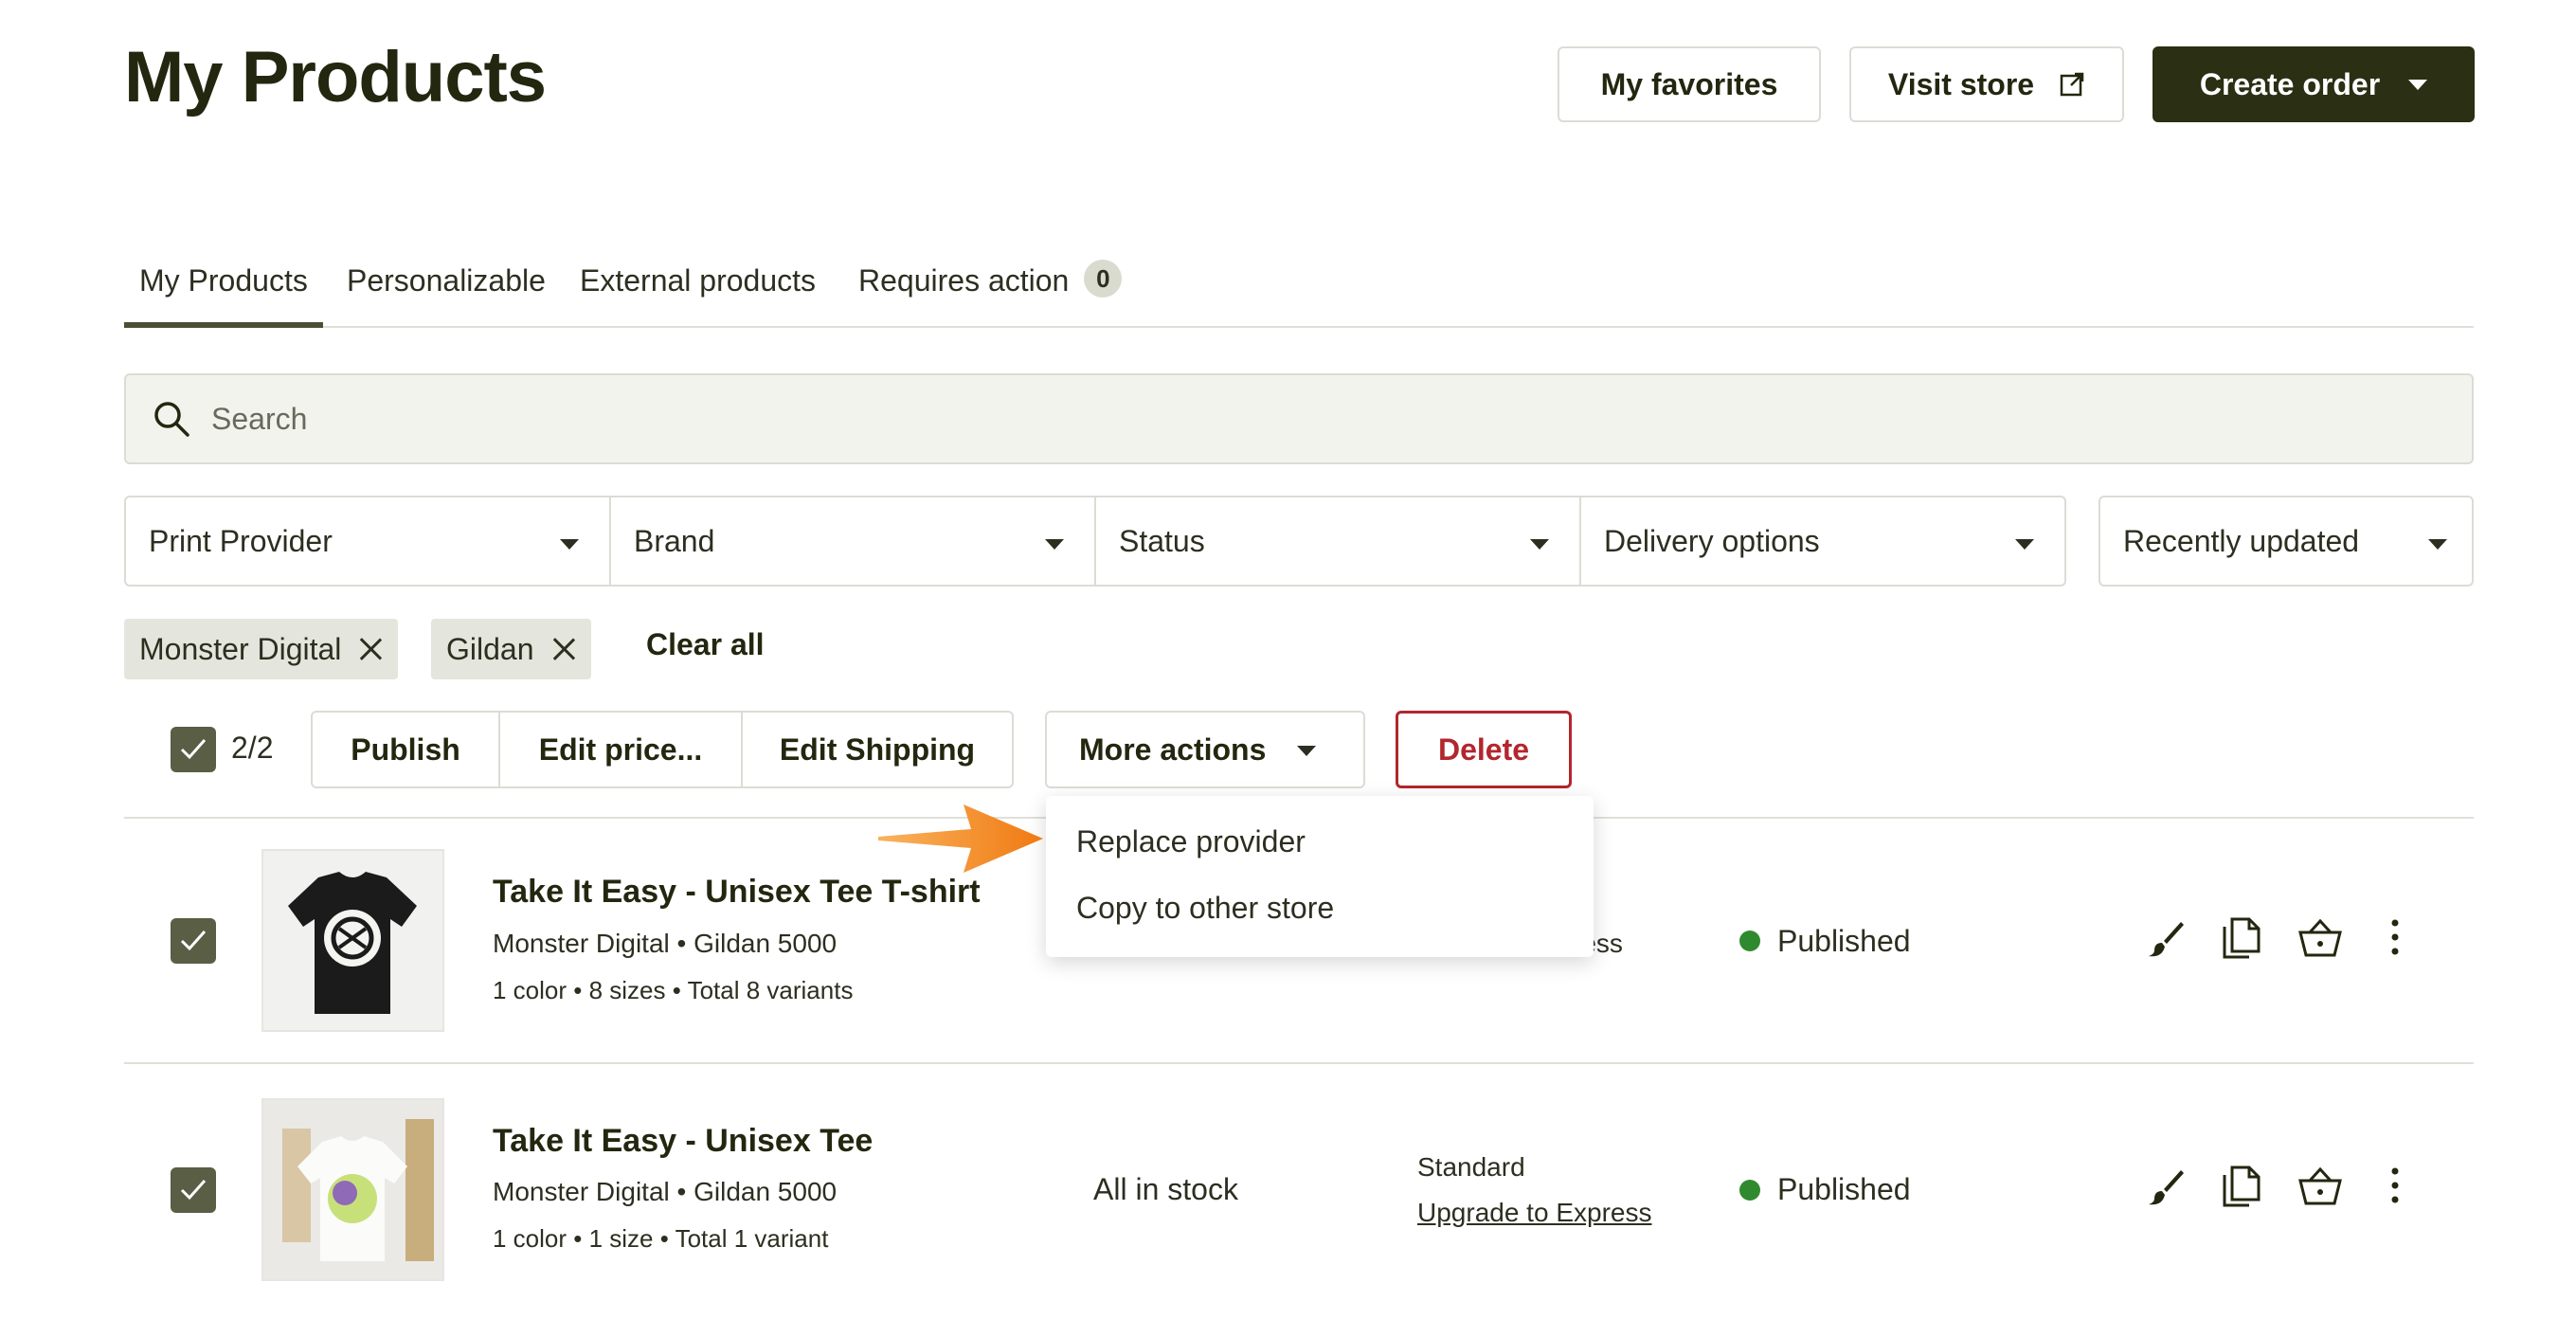 The image size is (2576, 1319). What do you see at coordinates (1172, 750) in the screenshot?
I see `more-actions-label: More actions` at bounding box center [1172, 750].